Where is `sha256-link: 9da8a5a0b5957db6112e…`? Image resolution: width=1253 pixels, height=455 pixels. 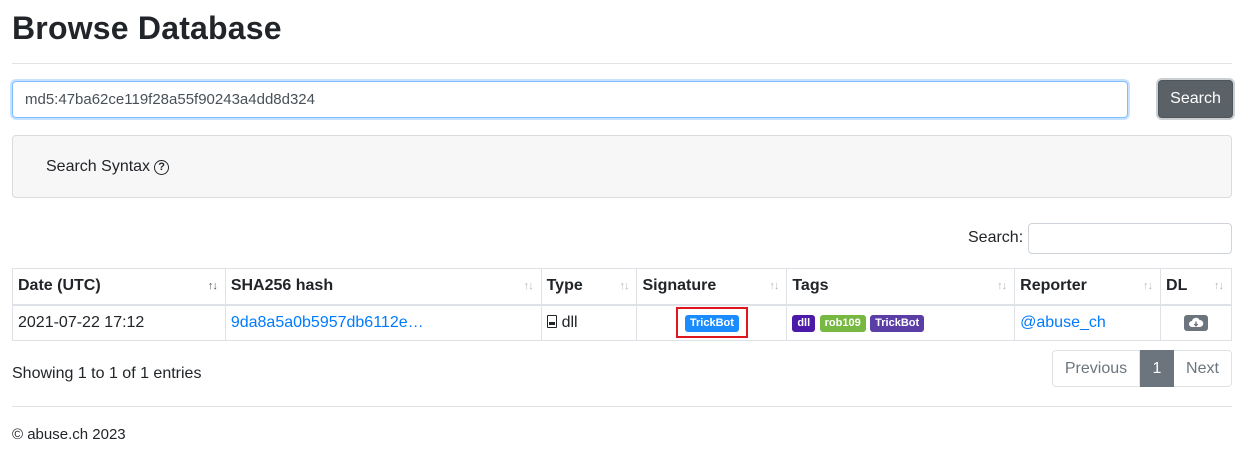
sha256-link: 9da8a5a0b5957db6112e… is located at coordinates (327, 322).